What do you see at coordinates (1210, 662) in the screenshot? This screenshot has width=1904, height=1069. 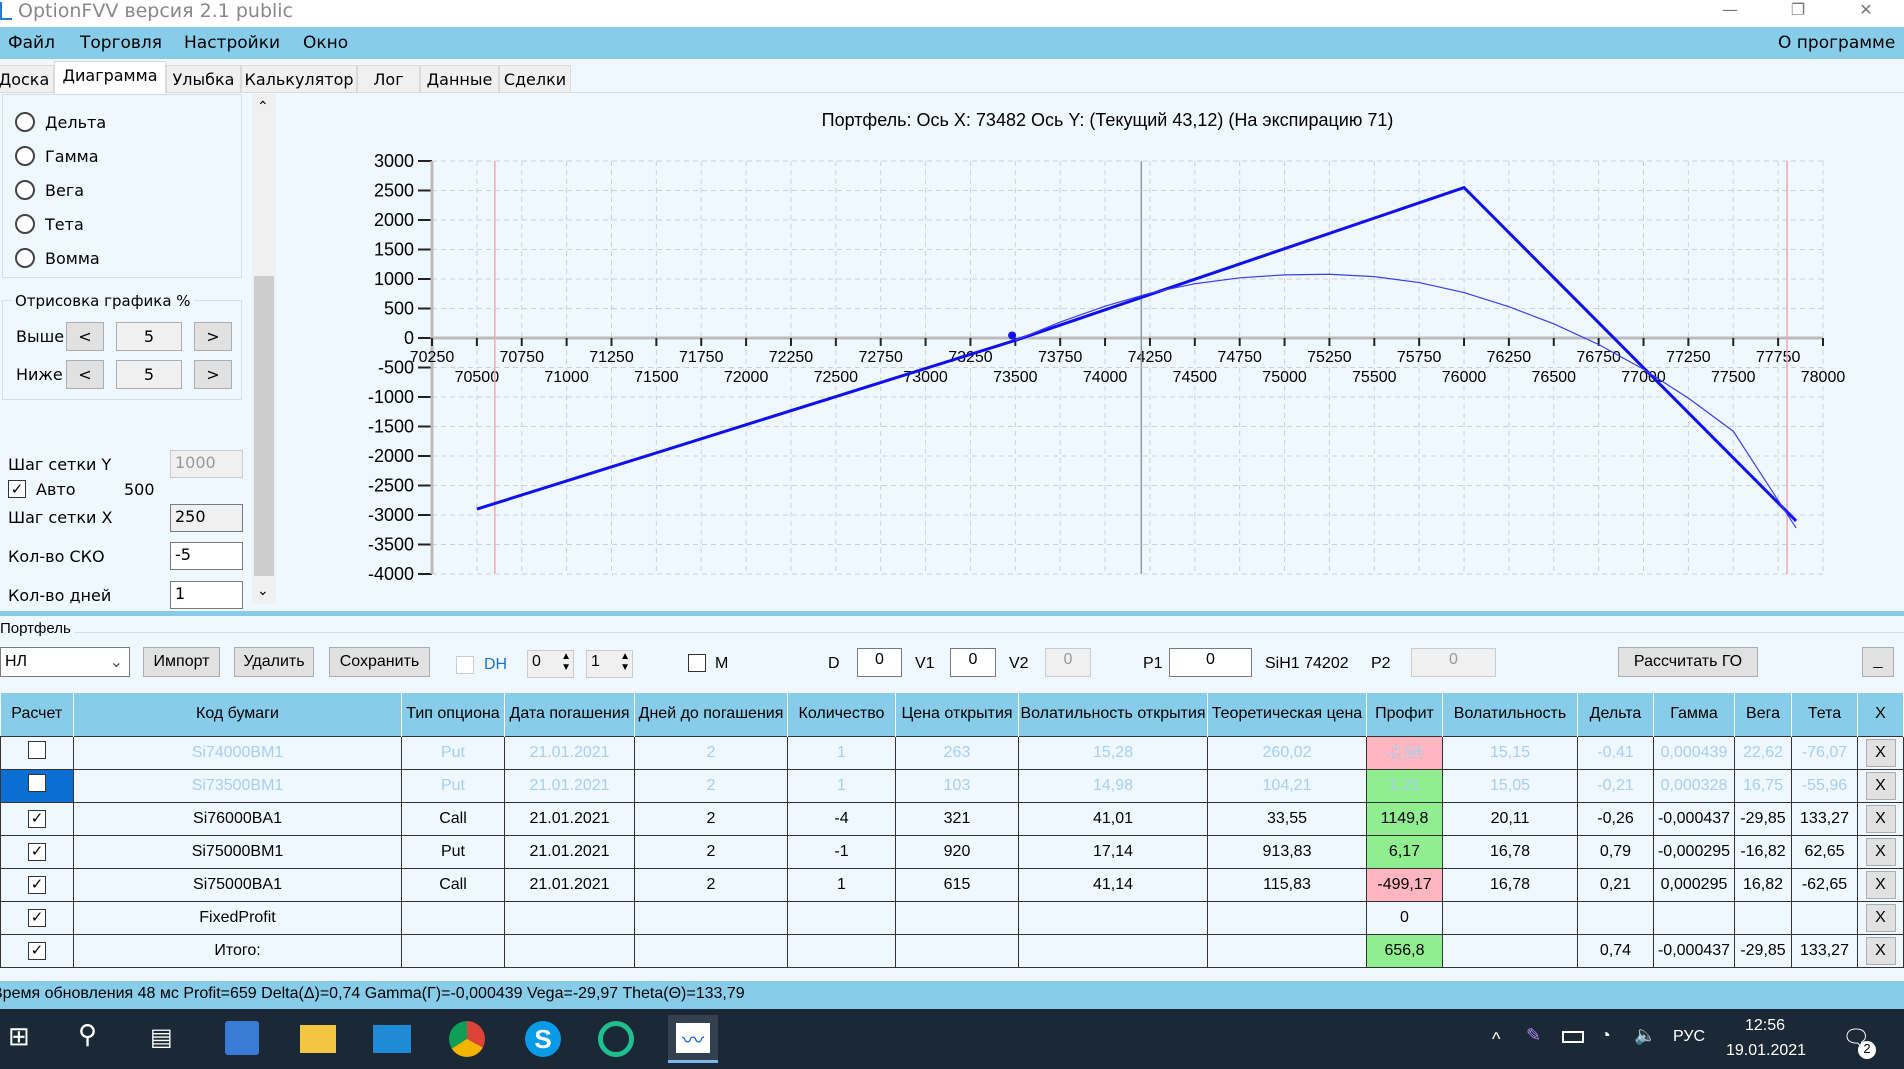 I see `p1-input: 0` at bounding box center [1210, 662].